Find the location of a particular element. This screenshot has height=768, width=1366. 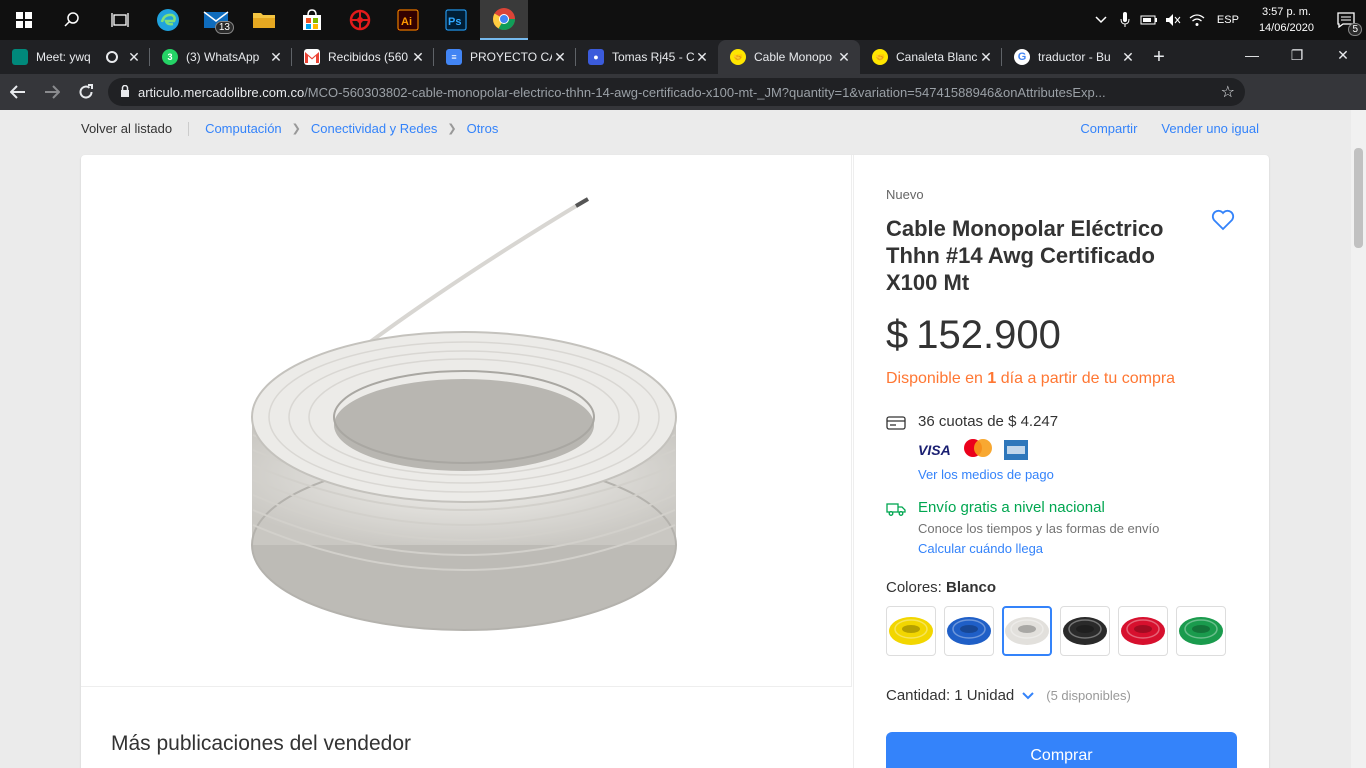

store-icon is located at coordinates (312, 19).